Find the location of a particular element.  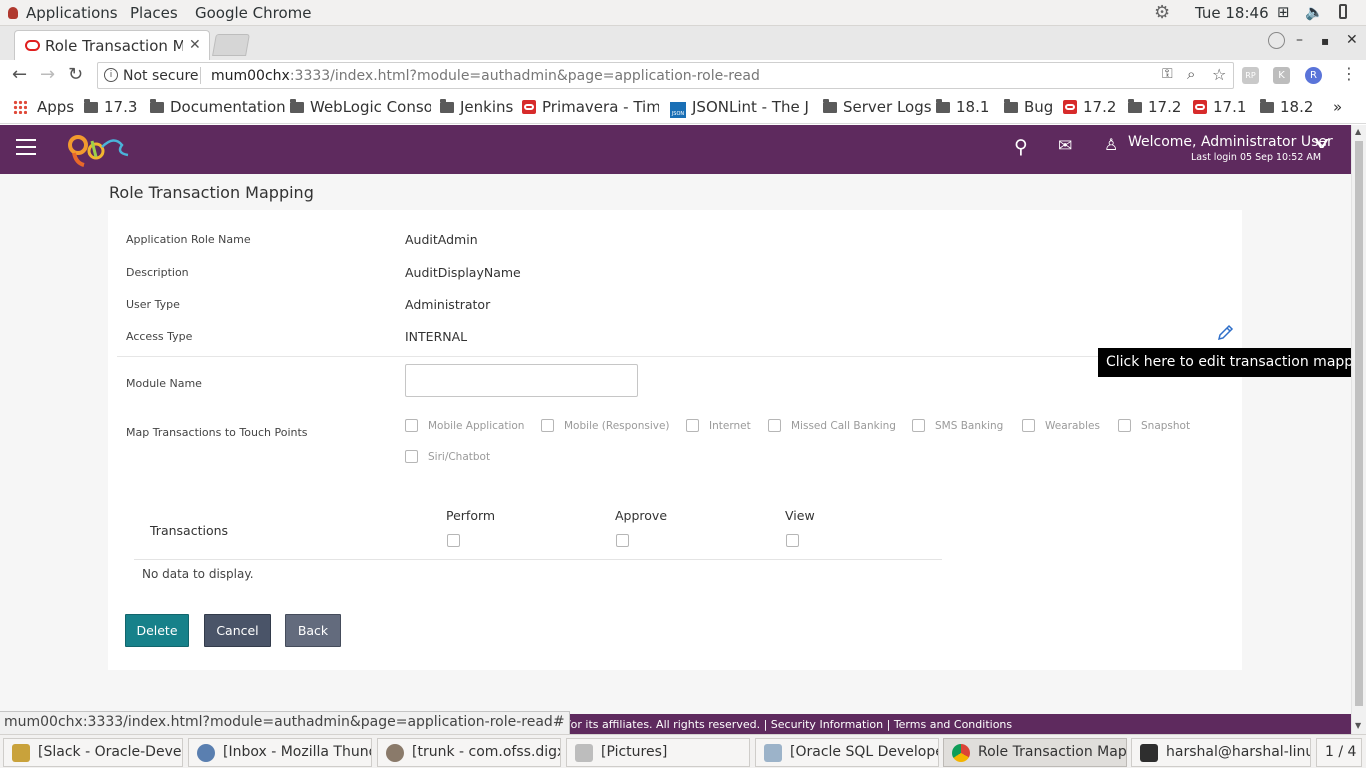

user-icon: ♙ is located at coordinates (1111, 144).